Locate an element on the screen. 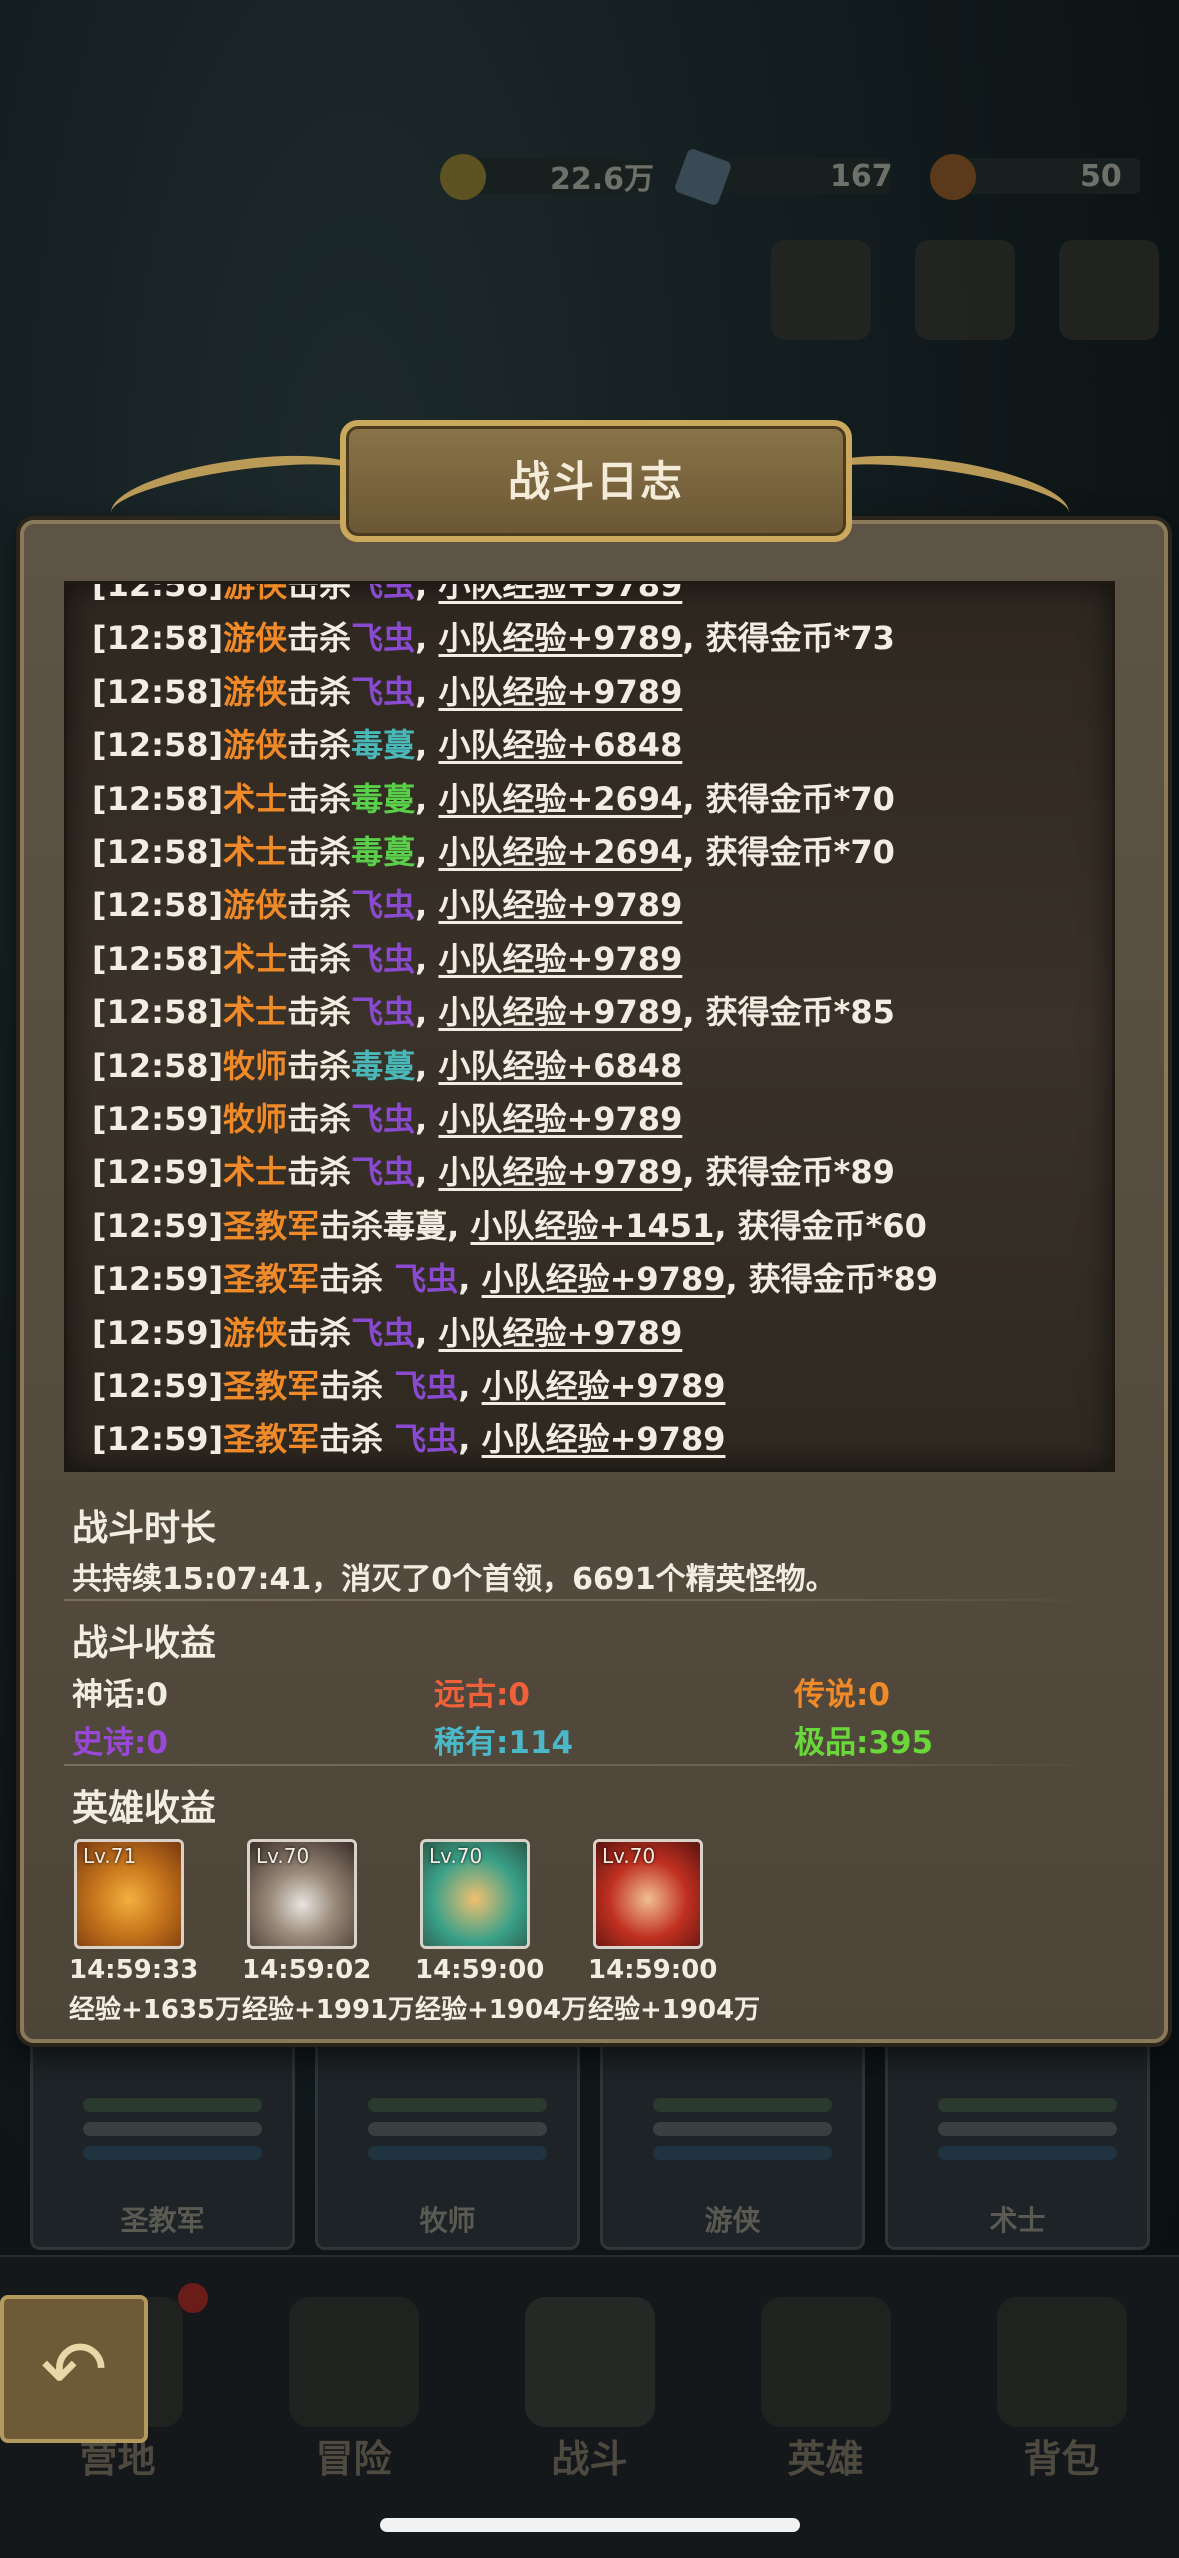  log-exp: 小队经验+1451 is located at coordinates (592, 1226).